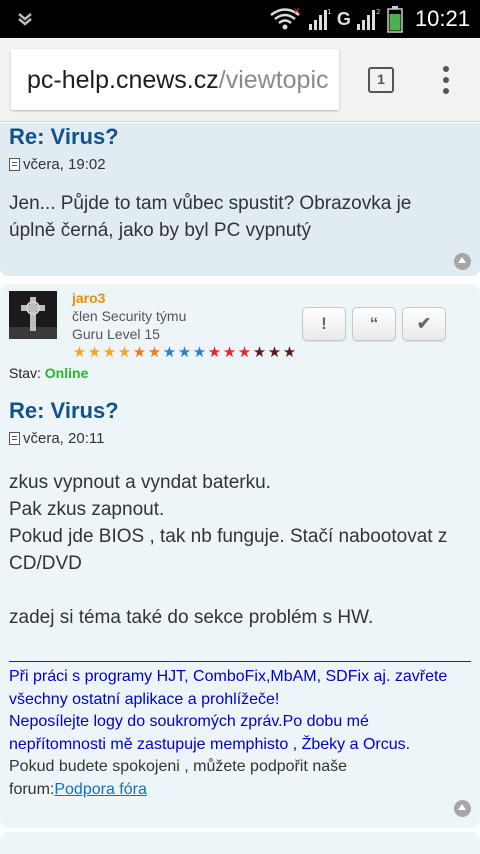 The width and height of the screenshot is (480, 854). Describe the element at coordinates (324, 324) in the screenshot. I see `report-button: !` at that location.